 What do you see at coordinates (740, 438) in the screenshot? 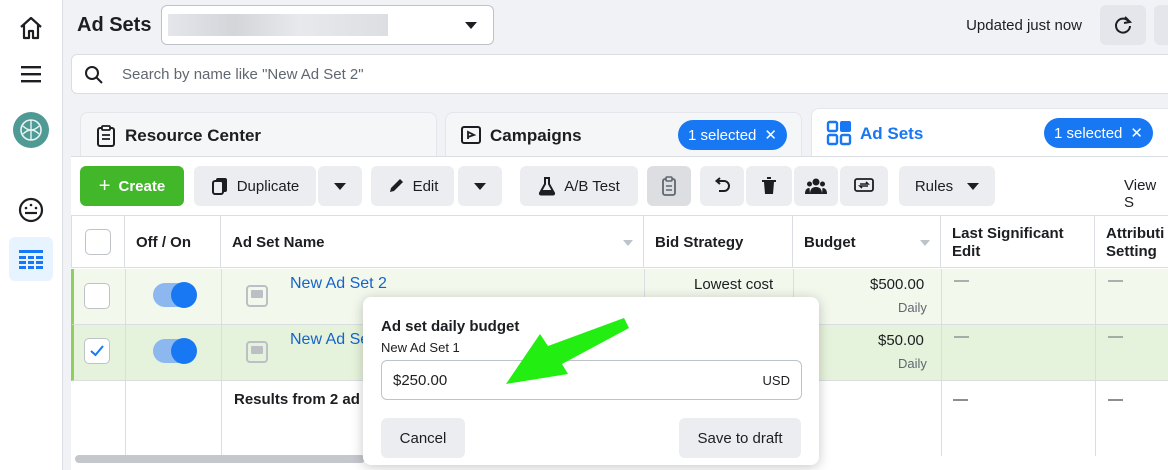
I see `save-to-draft-button: Save to draft` at bounding box center [740, 438].